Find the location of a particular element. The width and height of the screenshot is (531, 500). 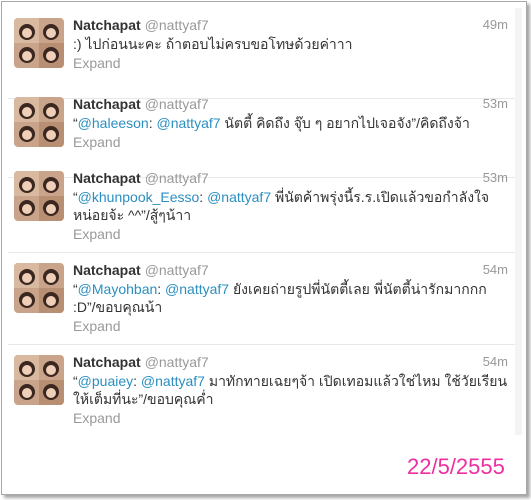

scrollbar is located at coordinates (518, 221).